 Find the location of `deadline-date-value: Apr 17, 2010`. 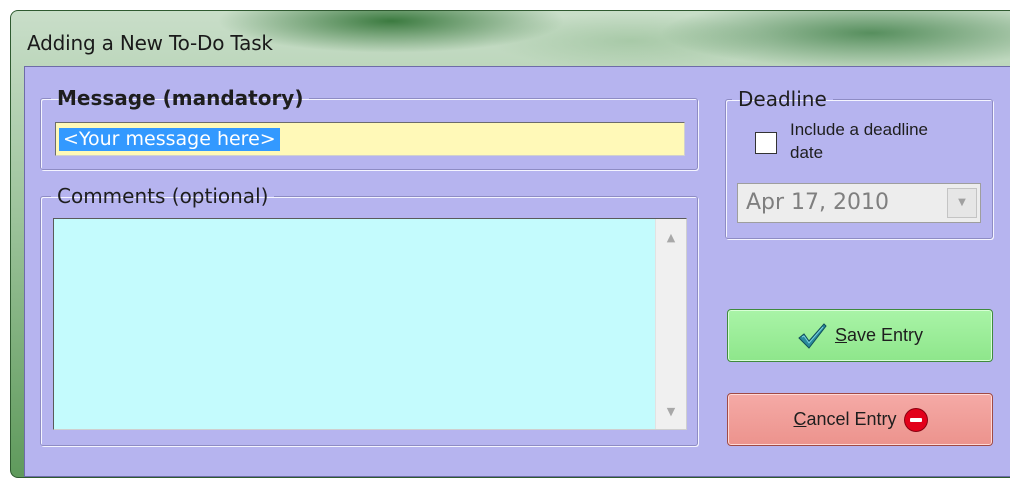

deadline-date-value: Apr 17, 2010 is located at coordinates (818, 202).